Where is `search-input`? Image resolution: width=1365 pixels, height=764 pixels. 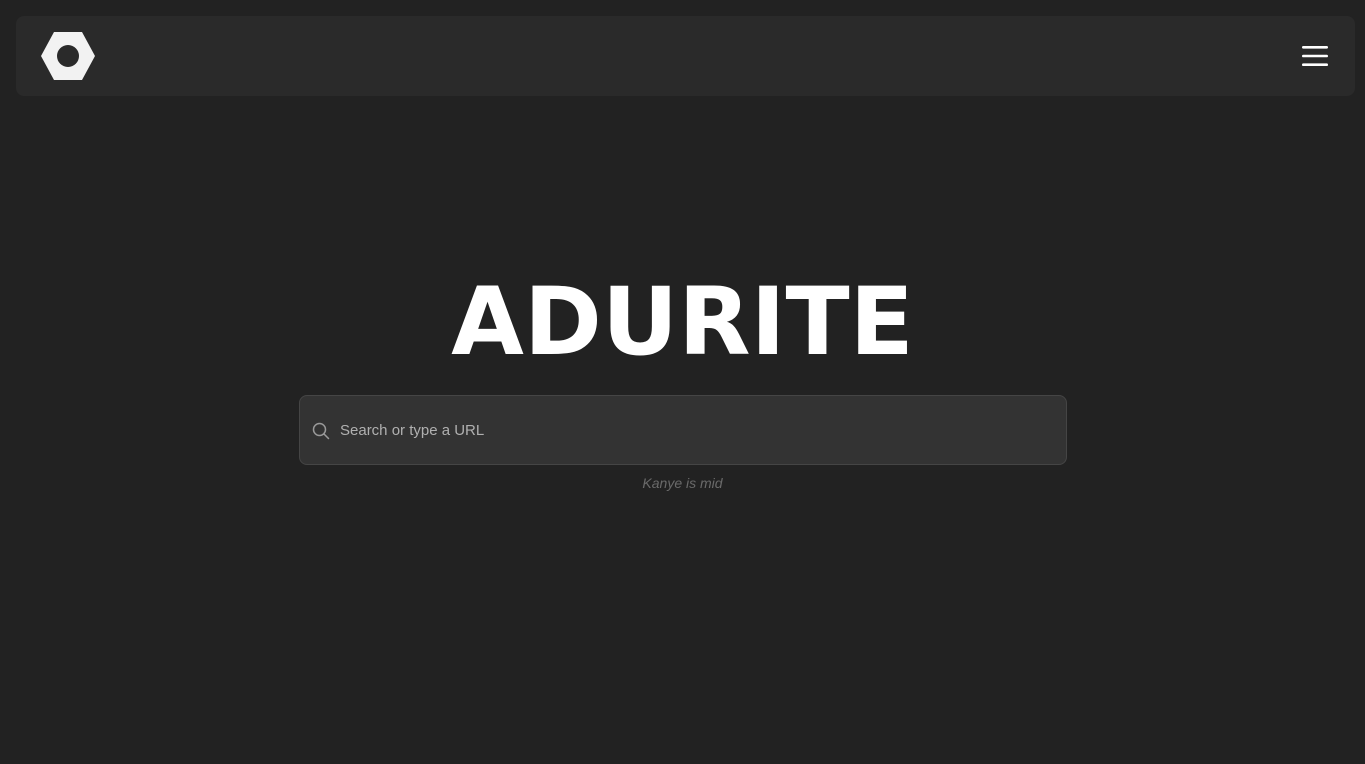
search-input is located at coordinates (697, 430).